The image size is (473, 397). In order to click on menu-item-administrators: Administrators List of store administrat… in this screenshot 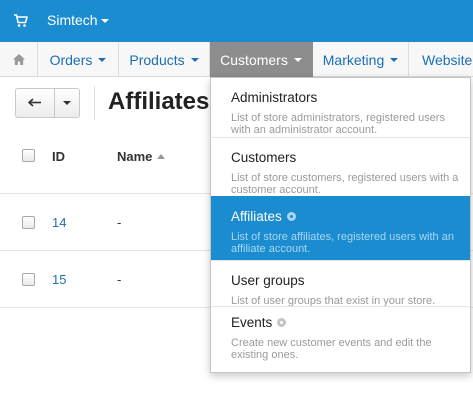, I will do `click(340, 107)`.